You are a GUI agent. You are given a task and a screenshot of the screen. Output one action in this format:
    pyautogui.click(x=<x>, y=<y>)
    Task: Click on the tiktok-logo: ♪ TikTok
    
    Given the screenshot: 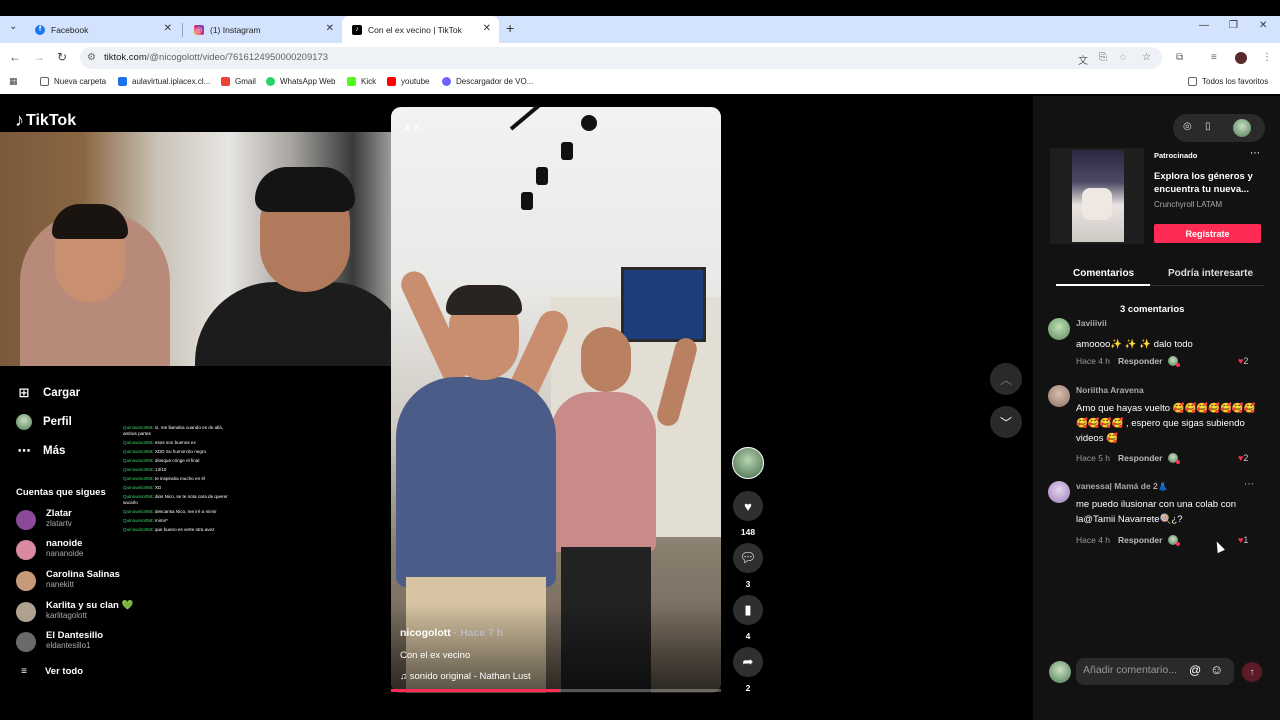 What is the action you would take?
    pyautogui.click(x=45, y=120)
    